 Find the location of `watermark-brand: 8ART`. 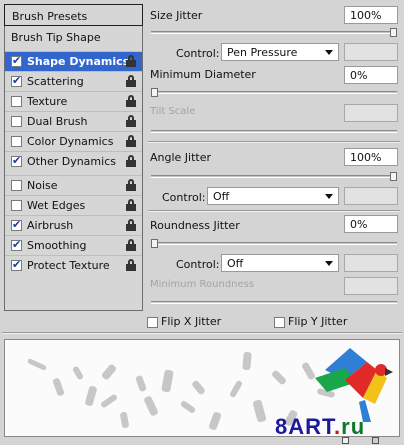

watermark-brand: 8ART is located at coordinates (305, 426).